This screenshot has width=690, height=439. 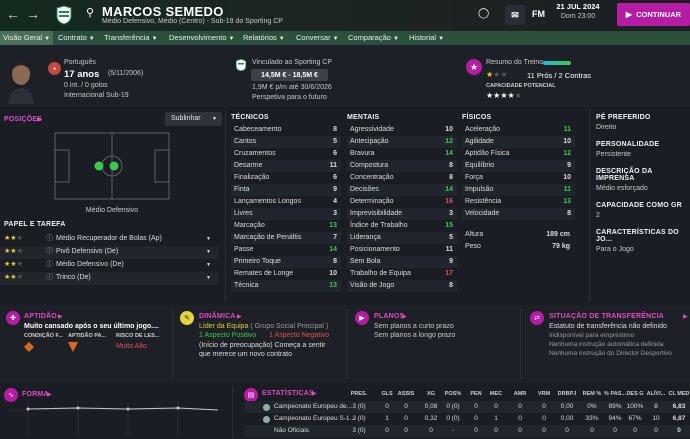 What do you see at coordinates (242, 189) in the screenshot?
I see `attribute-name: Finta` at bounding box center [242, 189].